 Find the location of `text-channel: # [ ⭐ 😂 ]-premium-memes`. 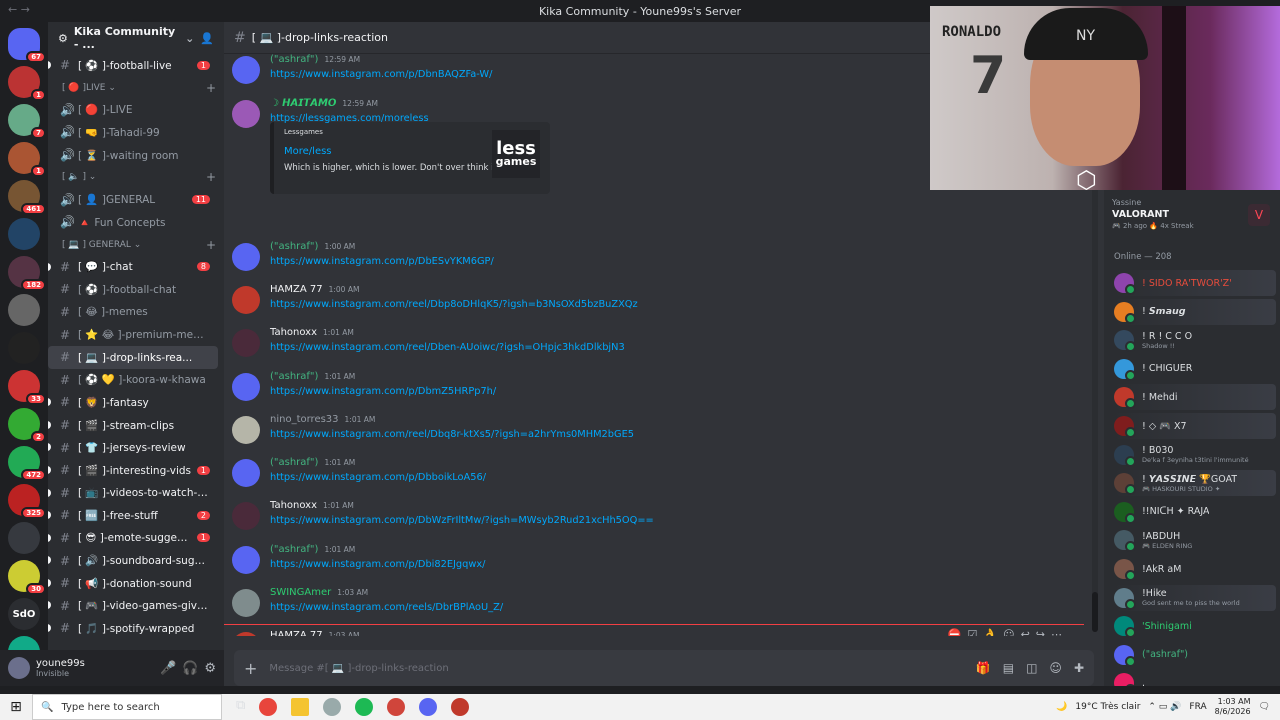

text-channel: # [ ⭐ 😂 ]-premium-memes is located at coordinates (133, 334).